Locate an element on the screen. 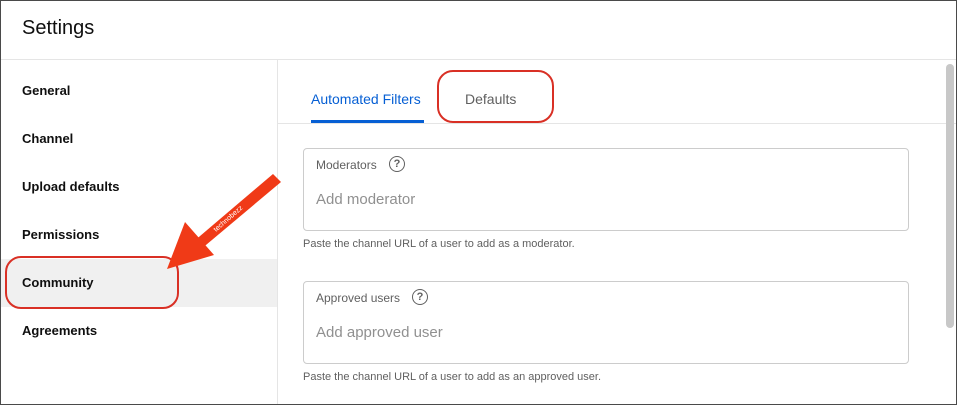 The image size is (957, 405). sidebar-item-agreements: Agreements is located at coordinates (139, 331).